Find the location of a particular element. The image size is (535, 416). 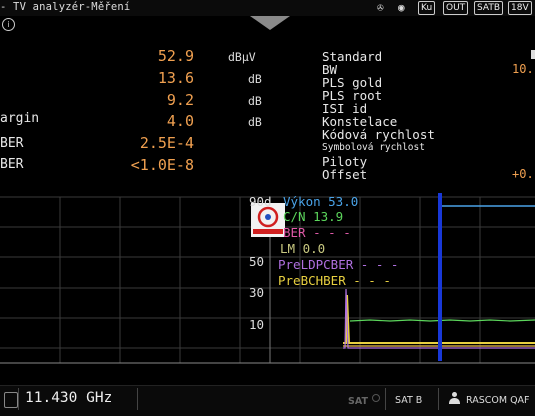

param-edge-marker is located at coordinates (533, 54).